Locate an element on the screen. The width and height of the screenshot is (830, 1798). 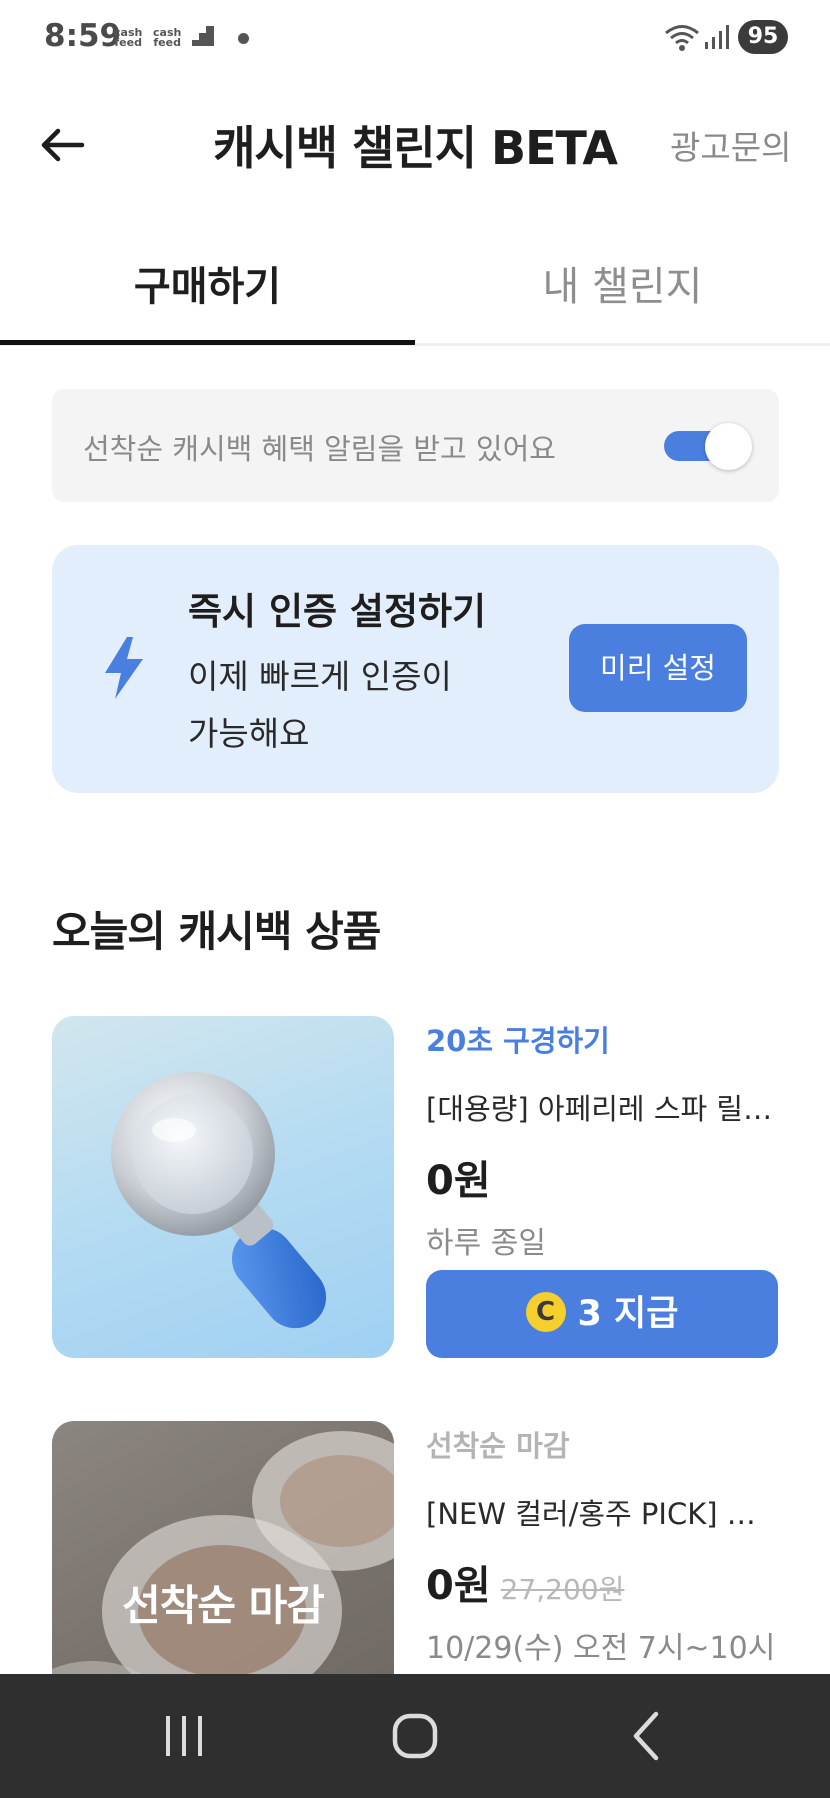
price-row: 0원 is located at coordinates (602, 1176).